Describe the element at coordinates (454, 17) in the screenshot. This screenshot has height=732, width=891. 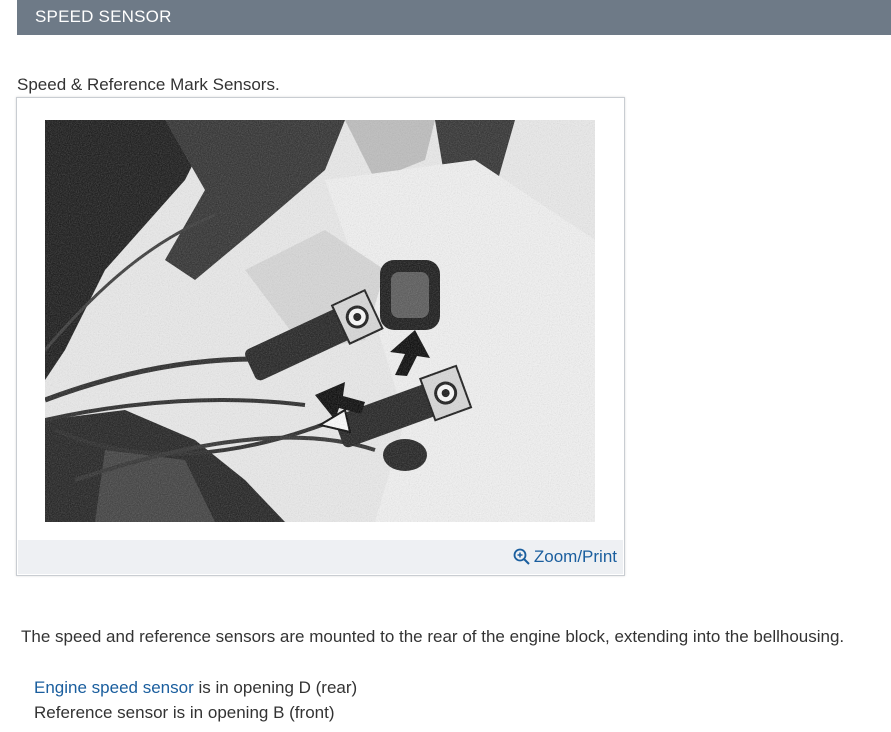
I see `section-header: SPEED SENSOR` at that location.